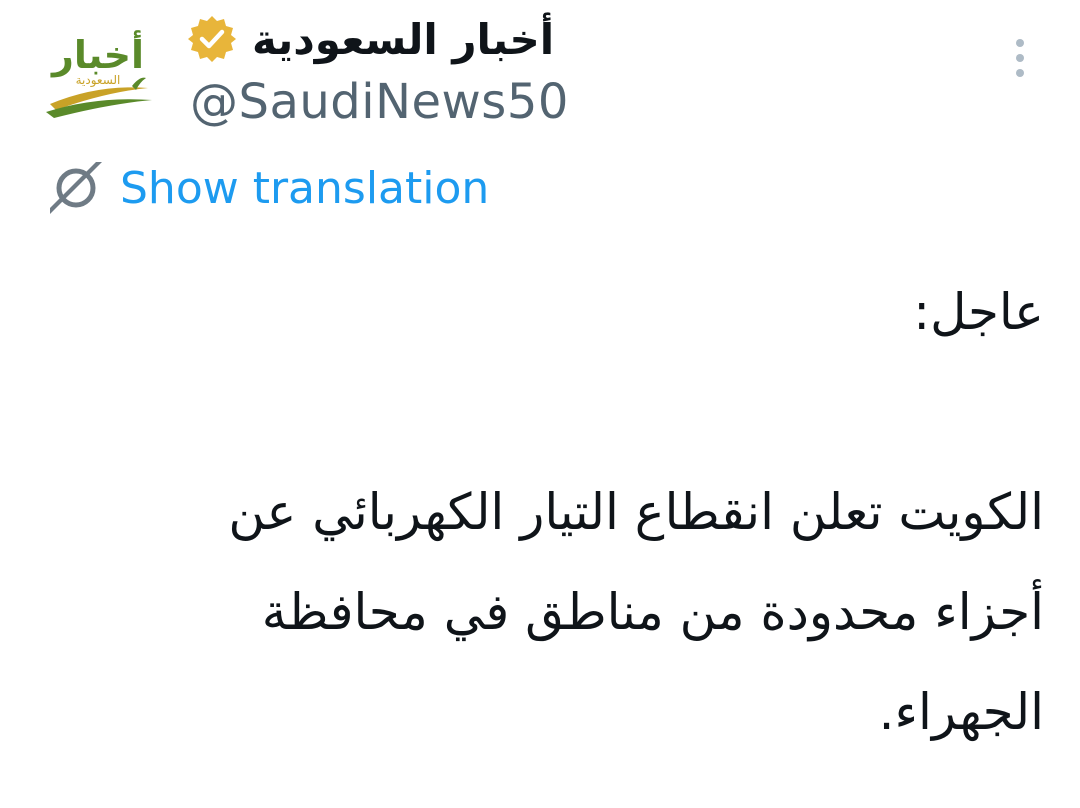  What do you see at coordinates (1020, 43) in the screenshot?
I see `vertical-ellipsis-icon` at bounding box center [1020, 43].